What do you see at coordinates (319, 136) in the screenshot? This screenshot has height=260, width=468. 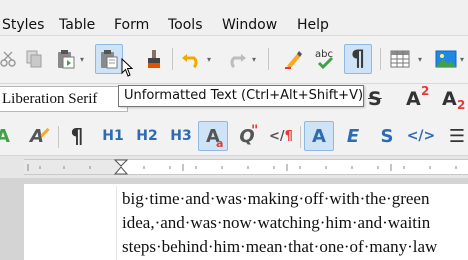 I see `emphasis-style-icon: A` at bounding box center [319, 136].